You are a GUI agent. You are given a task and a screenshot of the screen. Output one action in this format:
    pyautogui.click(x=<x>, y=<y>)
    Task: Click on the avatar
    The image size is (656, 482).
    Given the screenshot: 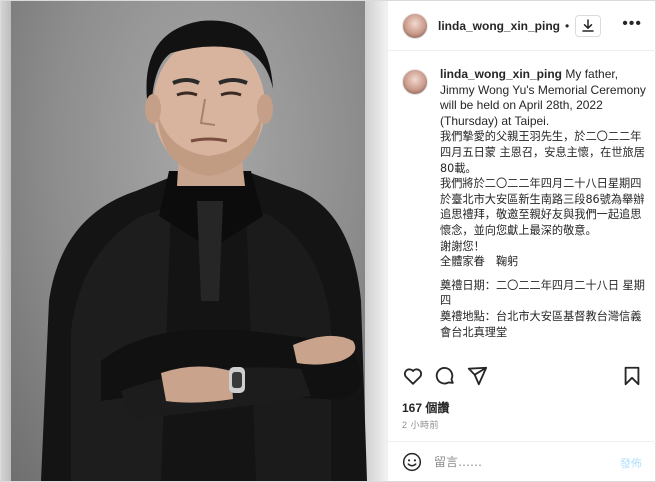 What is the action you would take?
    pyautogui.click(x=415, y=25)
    